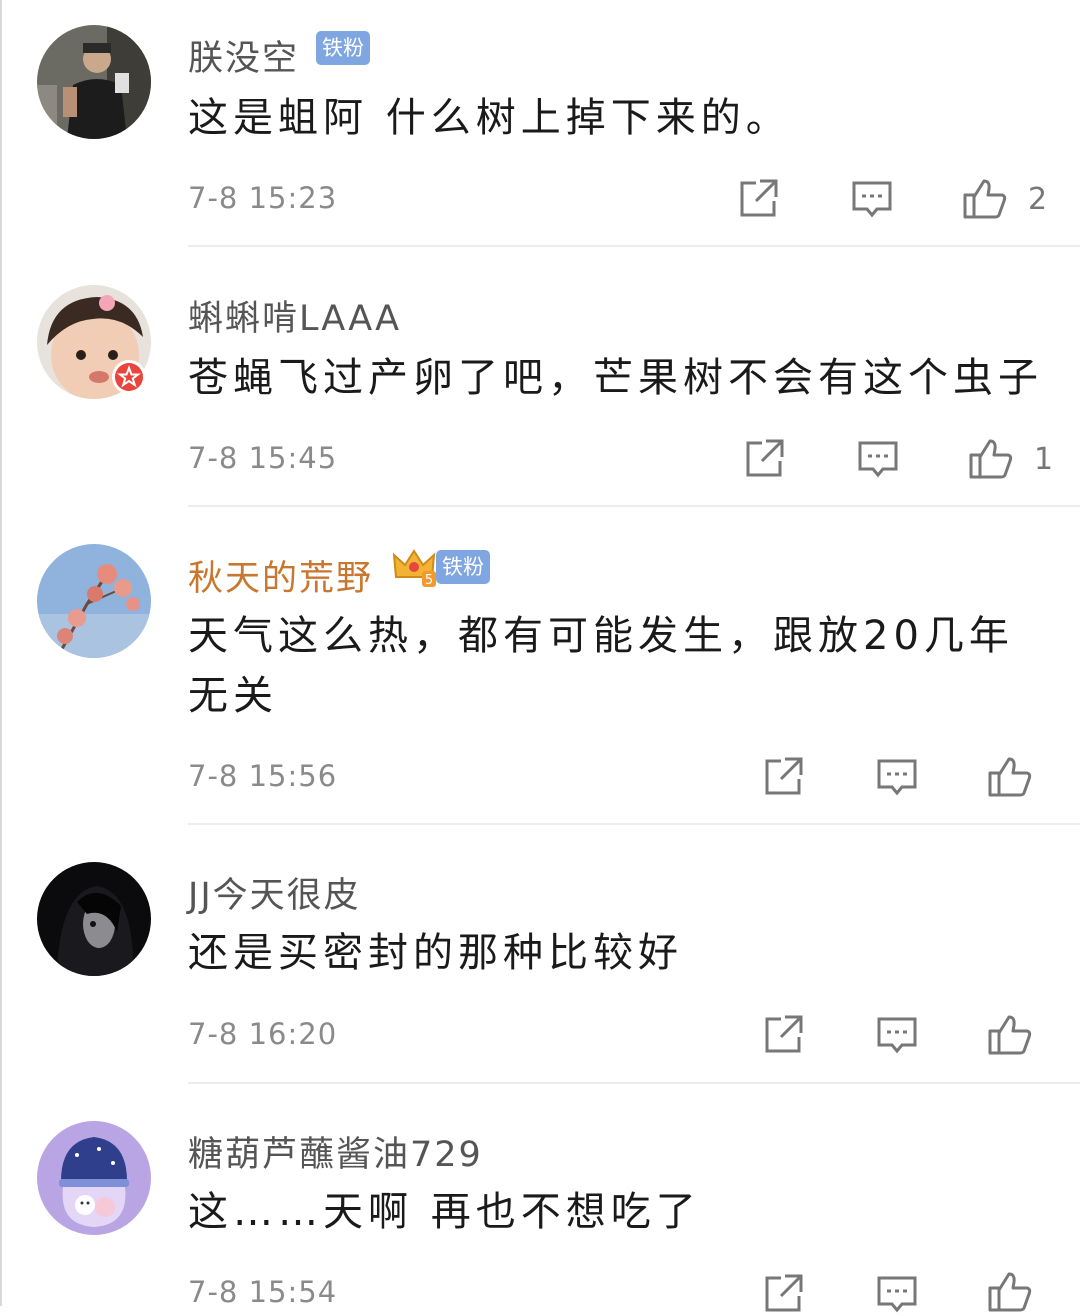 The width and height of the screenshot is (1080, 1316). Describe the element at coordinates (601, 666) in the screenshot. I see `comment-text: 天气这么热，都有可能发生，跟放20几年无关` at that location.